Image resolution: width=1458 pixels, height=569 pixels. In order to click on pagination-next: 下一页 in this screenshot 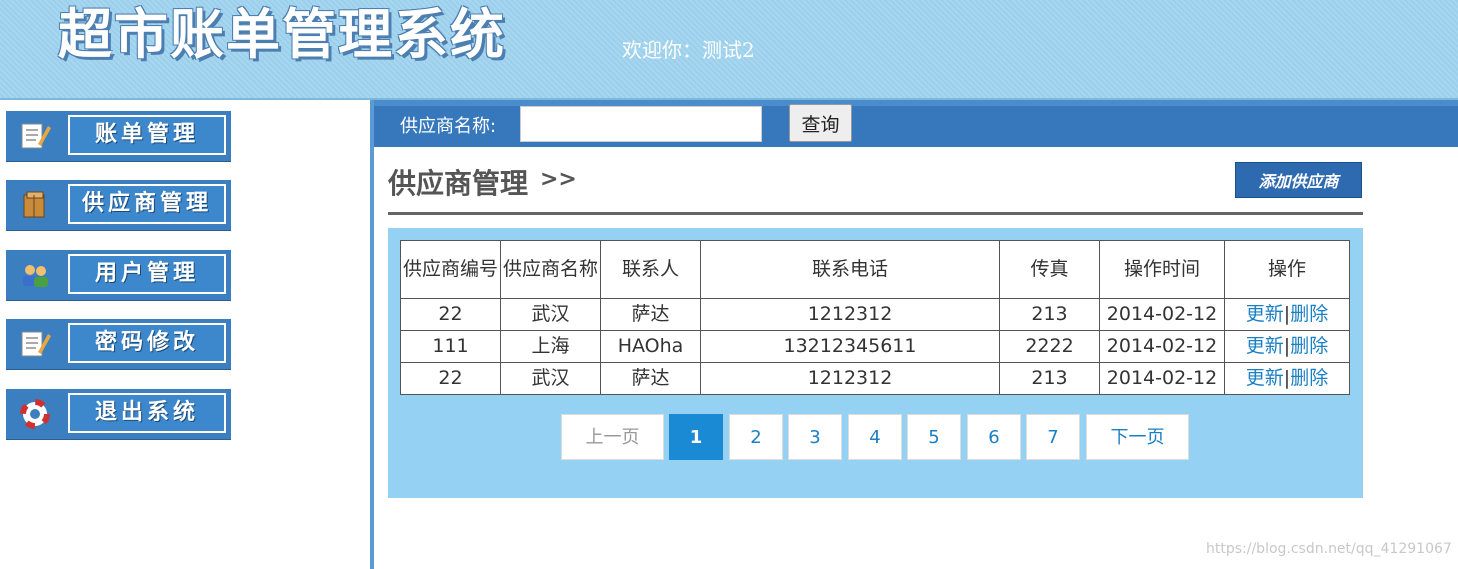, I will do `click(1137, 437)`.